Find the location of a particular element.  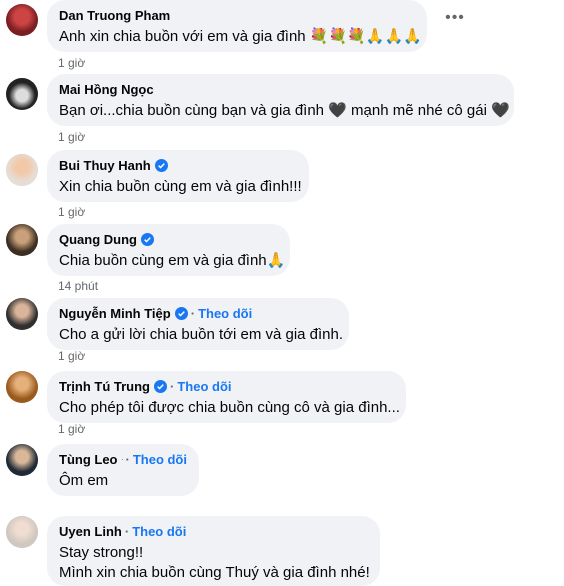

commenter-name: Uyen Linh is located at coordinates (90, 531).